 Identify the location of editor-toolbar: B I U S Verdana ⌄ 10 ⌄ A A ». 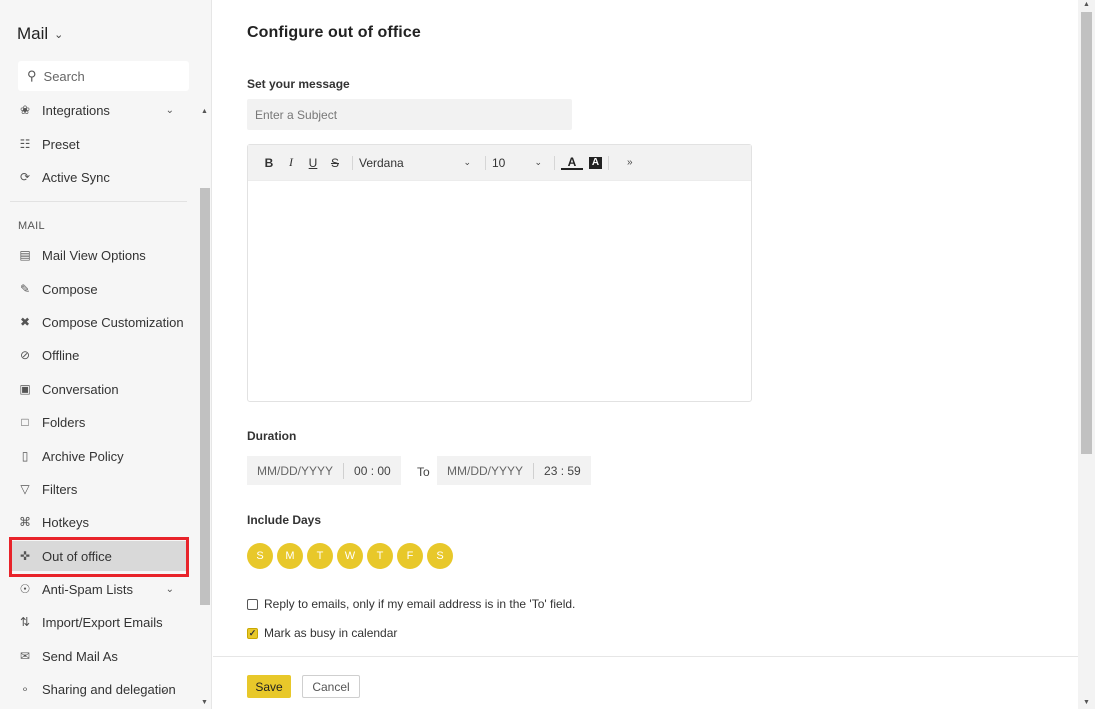
(499, 163).